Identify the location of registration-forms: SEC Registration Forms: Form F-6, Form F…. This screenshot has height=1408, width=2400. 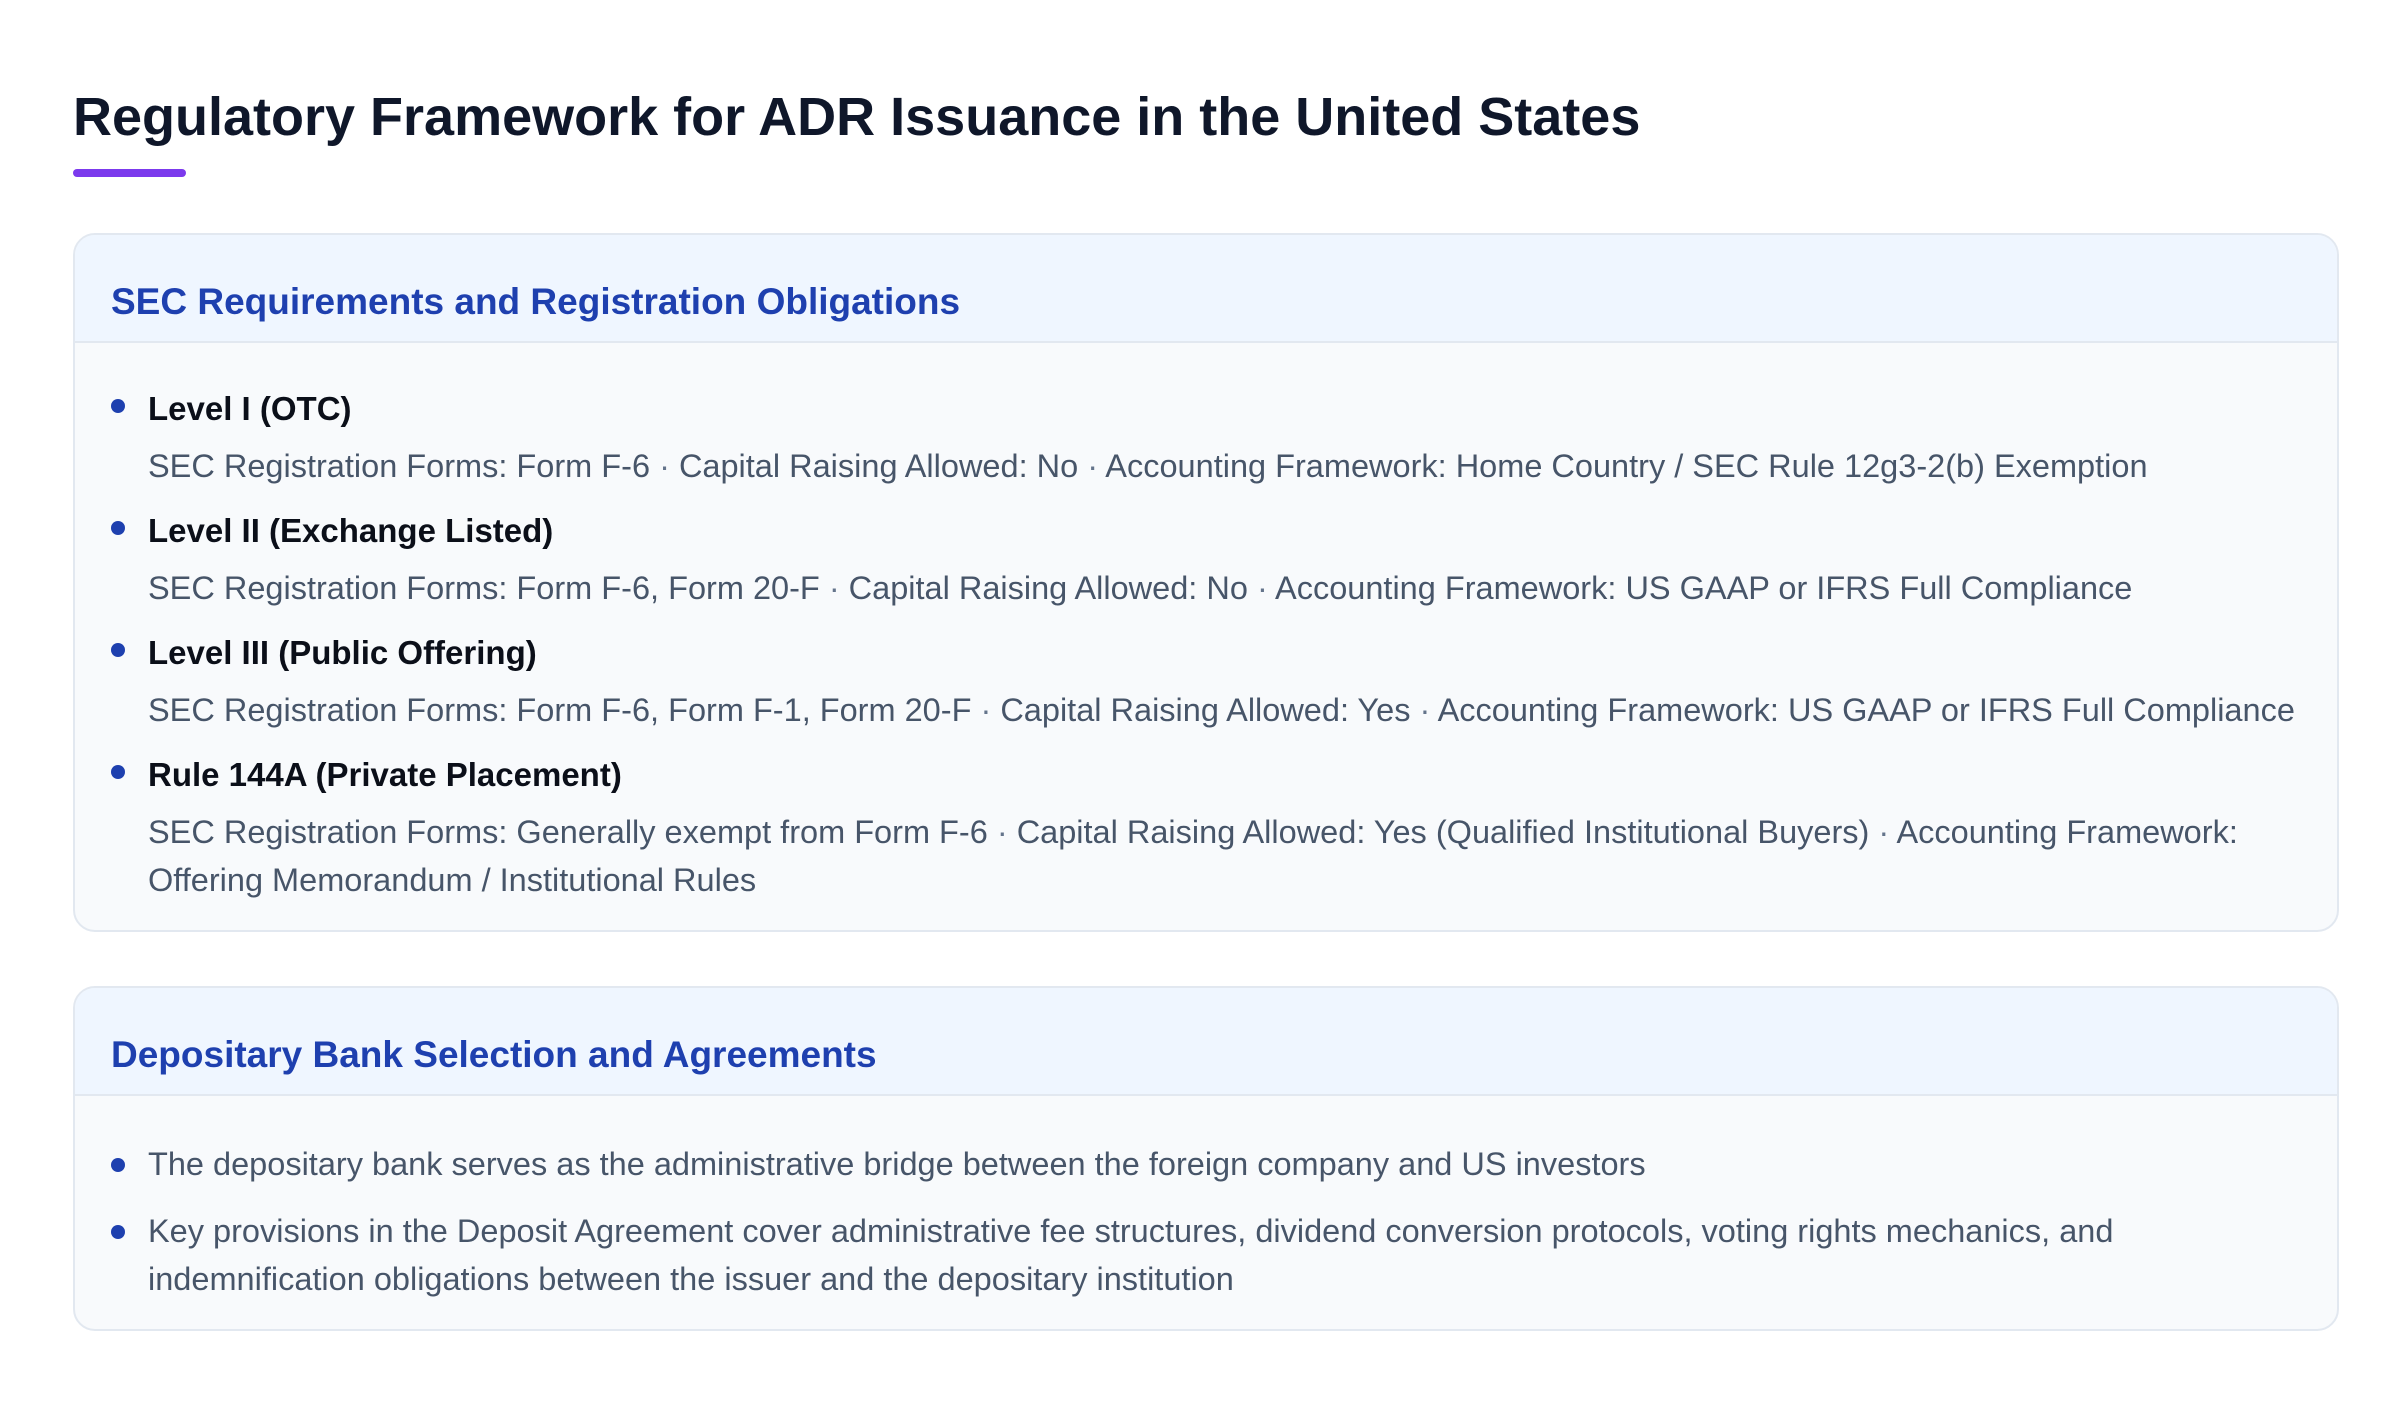
(560, 710).